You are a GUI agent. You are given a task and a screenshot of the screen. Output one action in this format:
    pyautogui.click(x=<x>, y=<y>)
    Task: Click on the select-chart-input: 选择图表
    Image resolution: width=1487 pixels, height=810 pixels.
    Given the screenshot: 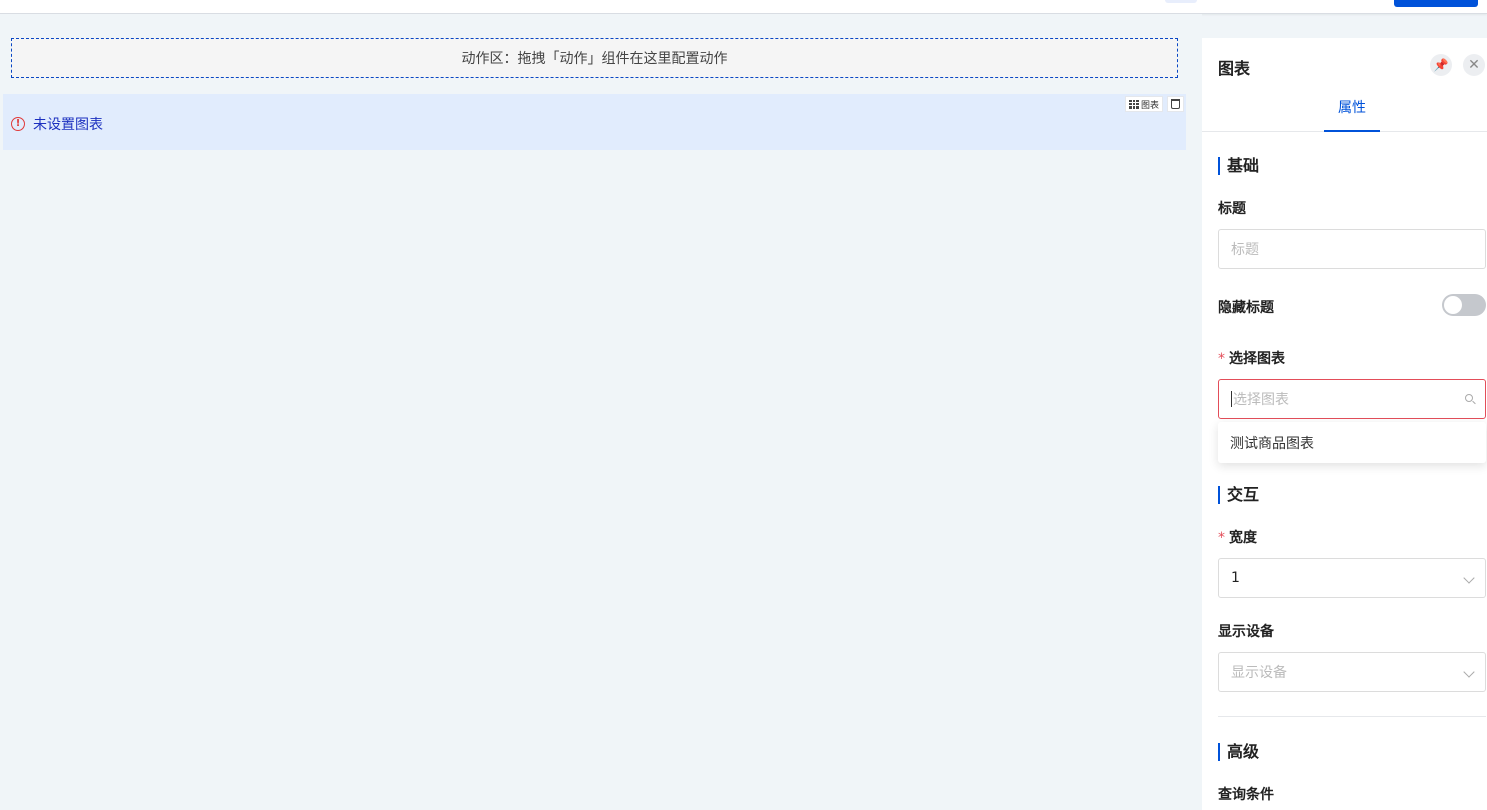 What is the action you would take?
    pyautogui.click(x=1352, y=399)
    